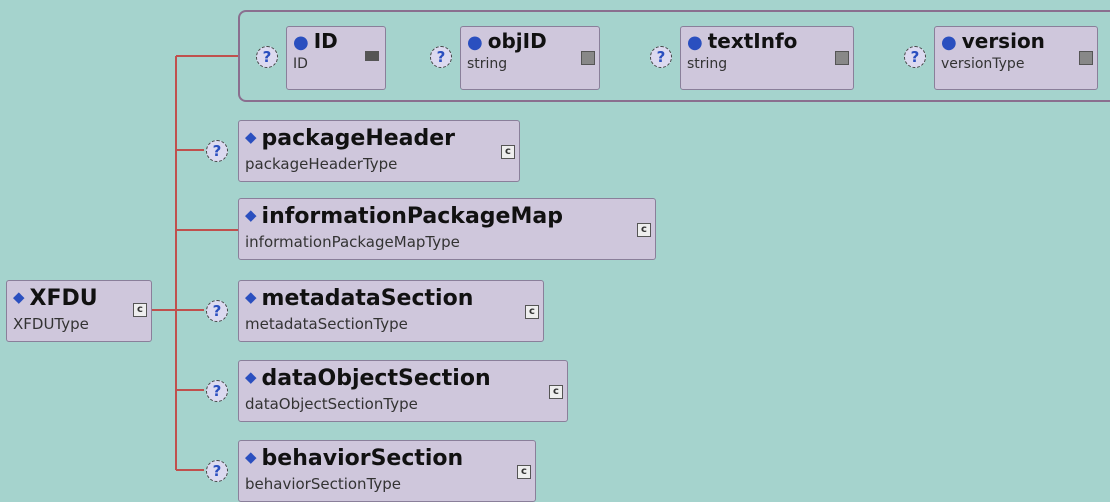 This screenshot has height=502, width=1110. I want to click on attribute-name: objID, so click(517, 41).